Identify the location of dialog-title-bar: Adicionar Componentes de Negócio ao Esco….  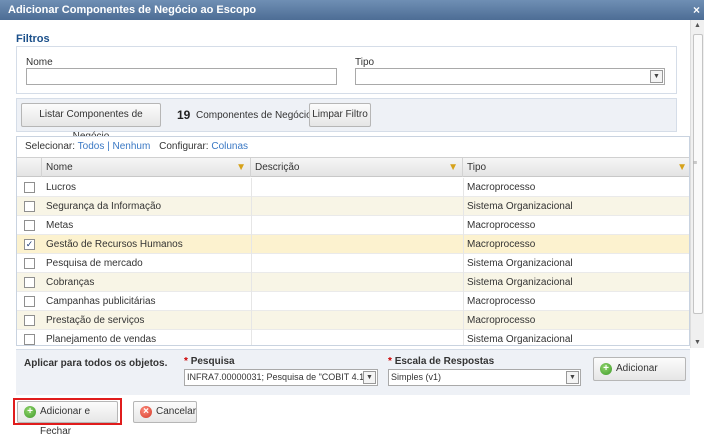
(352, 10).